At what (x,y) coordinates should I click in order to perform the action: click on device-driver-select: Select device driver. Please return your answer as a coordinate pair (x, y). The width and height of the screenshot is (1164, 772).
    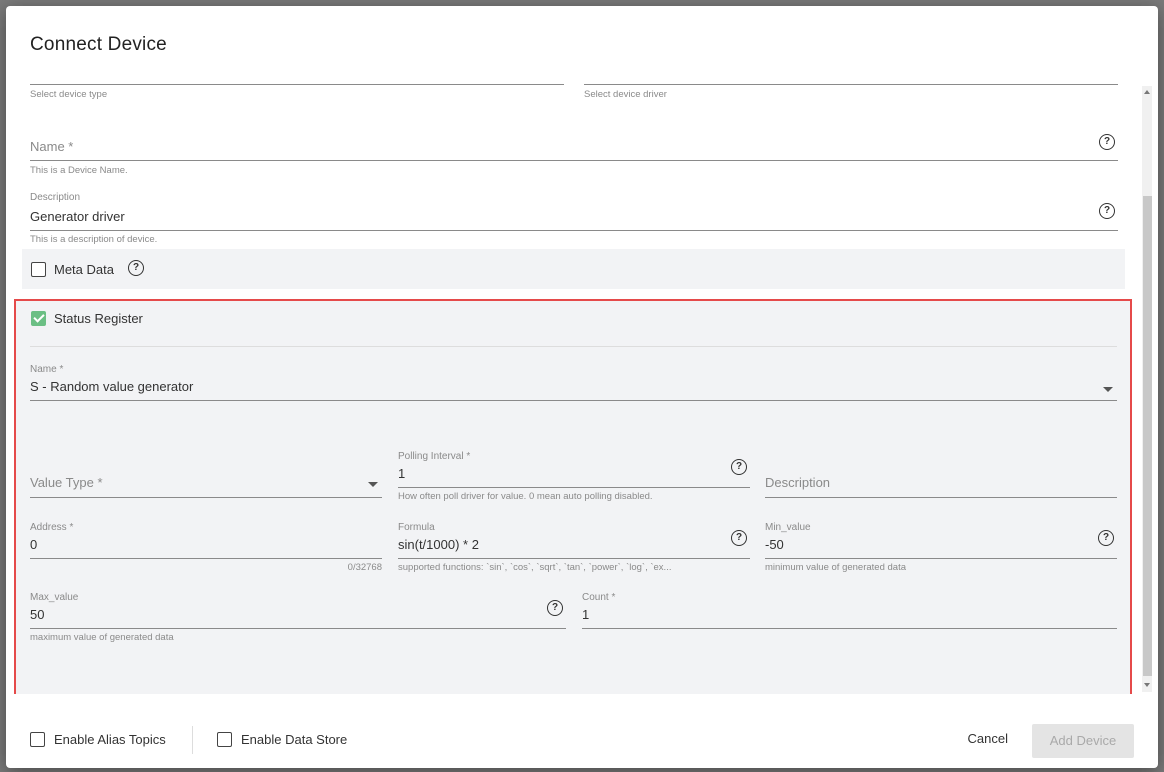
    Looking at the image, I should click on (851, 91).